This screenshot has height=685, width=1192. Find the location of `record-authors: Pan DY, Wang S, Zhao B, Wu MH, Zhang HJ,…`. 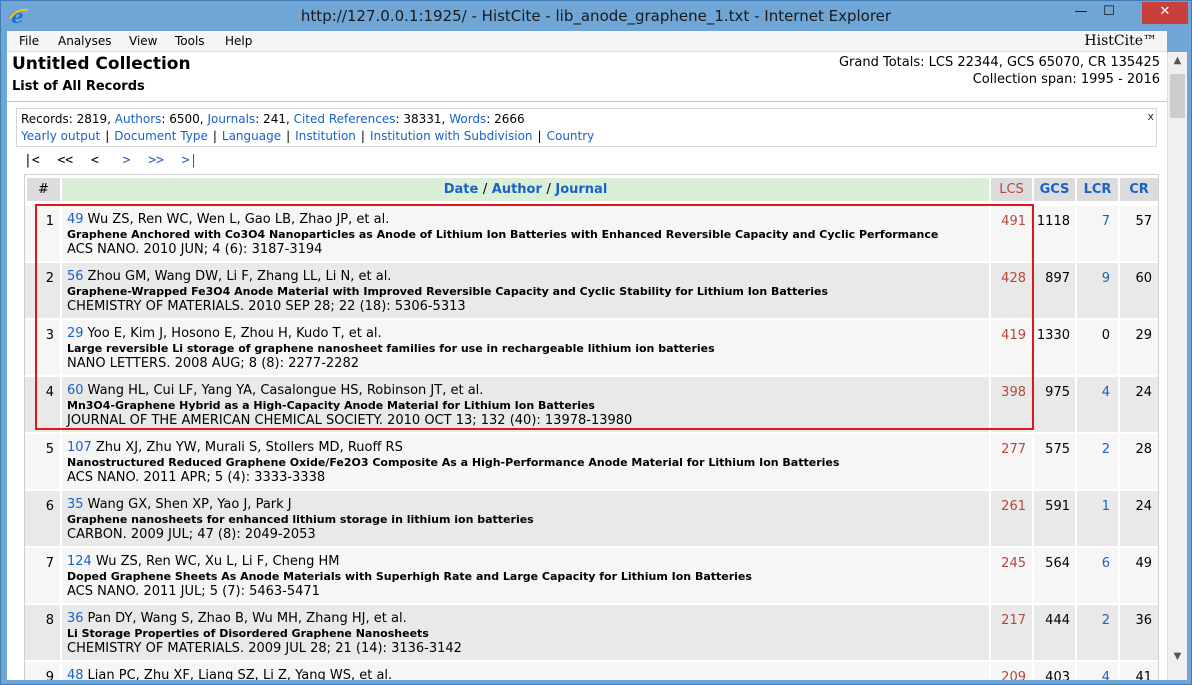

record-authors: Pan DY, Wang S, Zhao B, Wu MH, Zhang HJ,… is located at coordinates (247, 618).